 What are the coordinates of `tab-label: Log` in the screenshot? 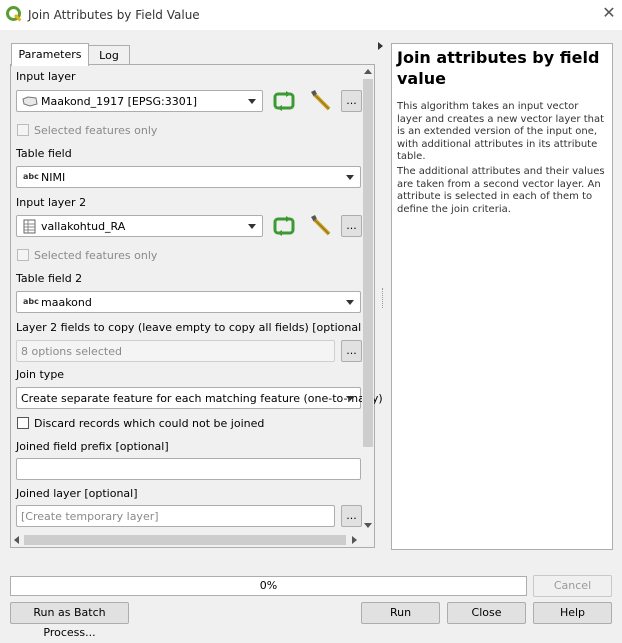 It's located at (109, 55).